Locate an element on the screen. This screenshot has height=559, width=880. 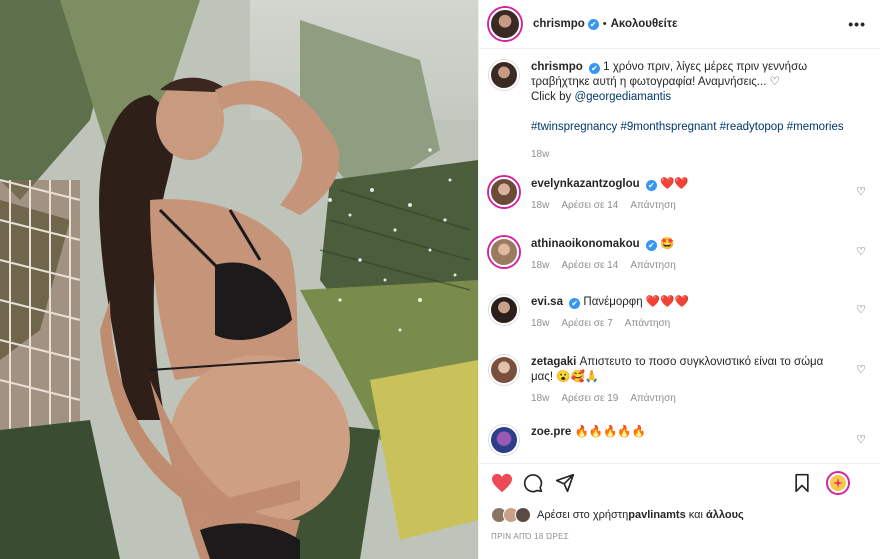
comment-likes: Αρέσει σε 7 is located at coordinates (586, 323).